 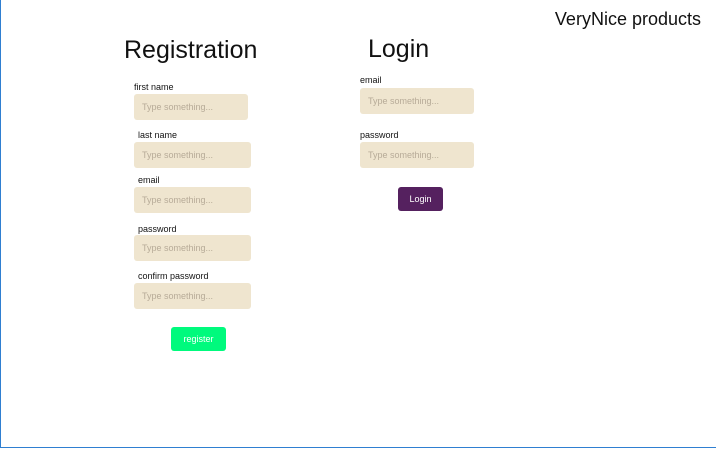 I want to click on login-password-label: password, so click(x=379, y=135).